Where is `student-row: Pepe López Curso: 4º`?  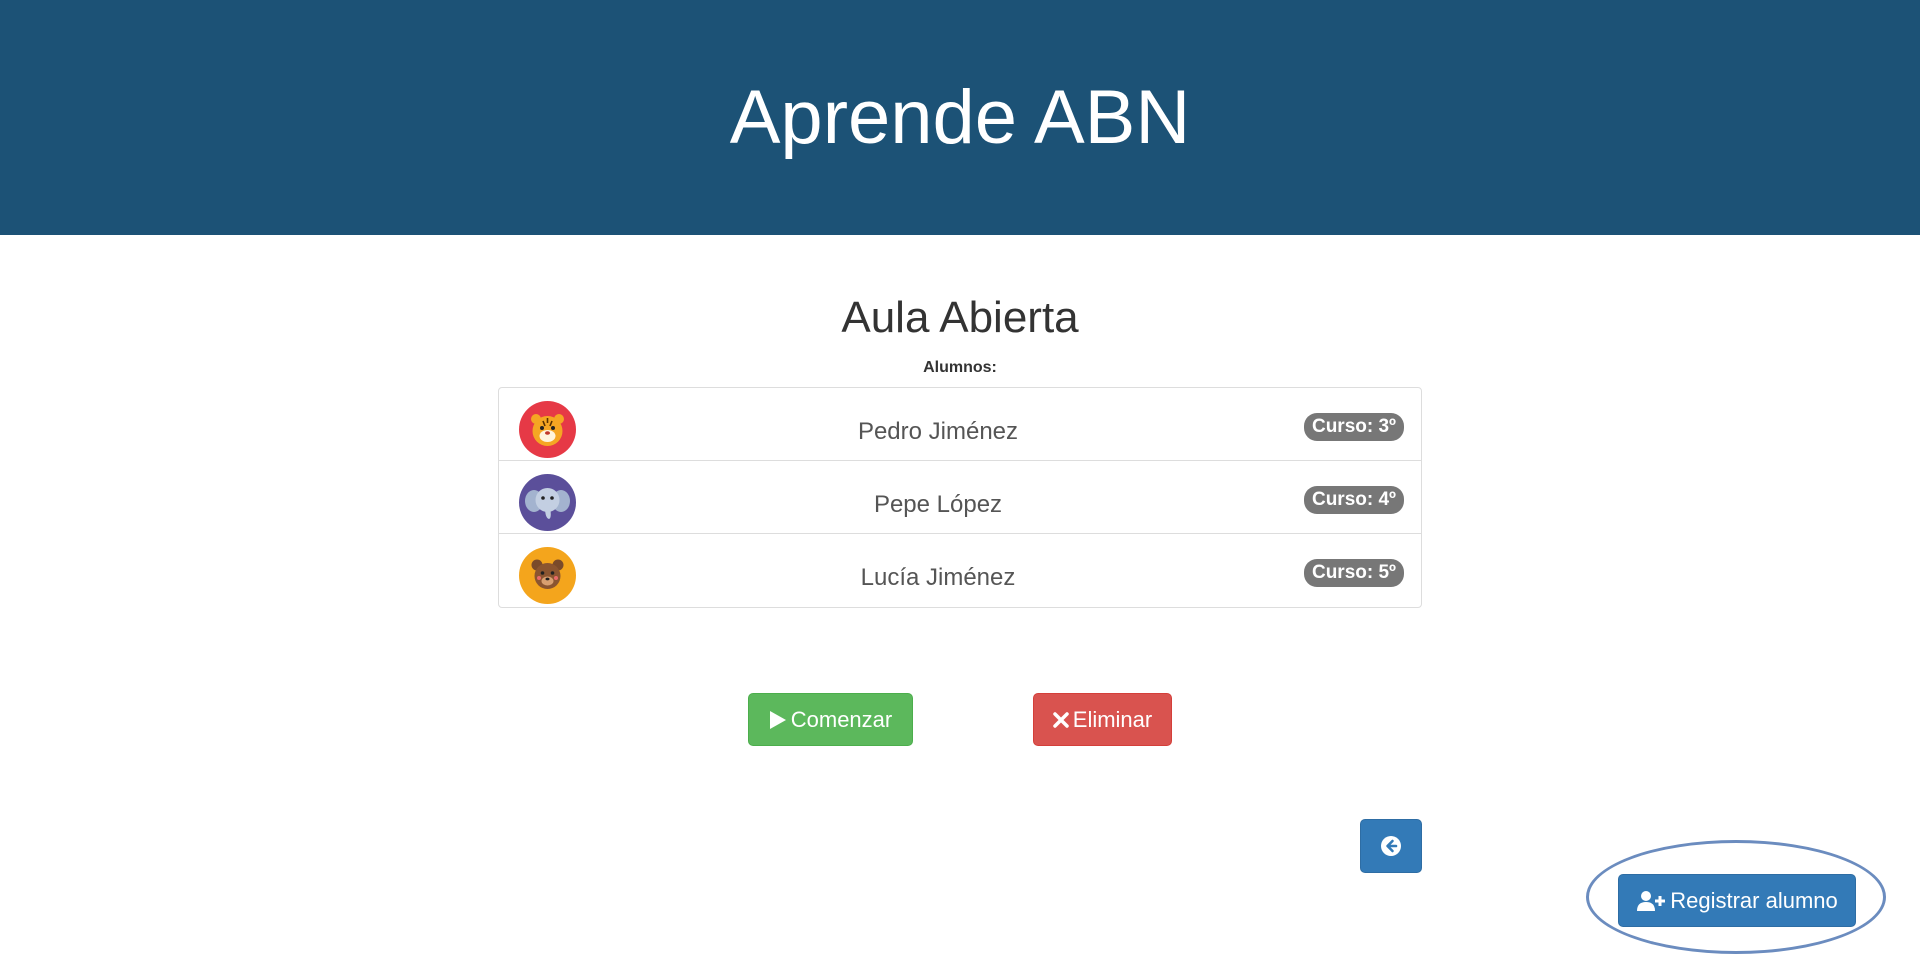 student-row: Pepe López Curso: 4º is located at coordinates (960, 497).